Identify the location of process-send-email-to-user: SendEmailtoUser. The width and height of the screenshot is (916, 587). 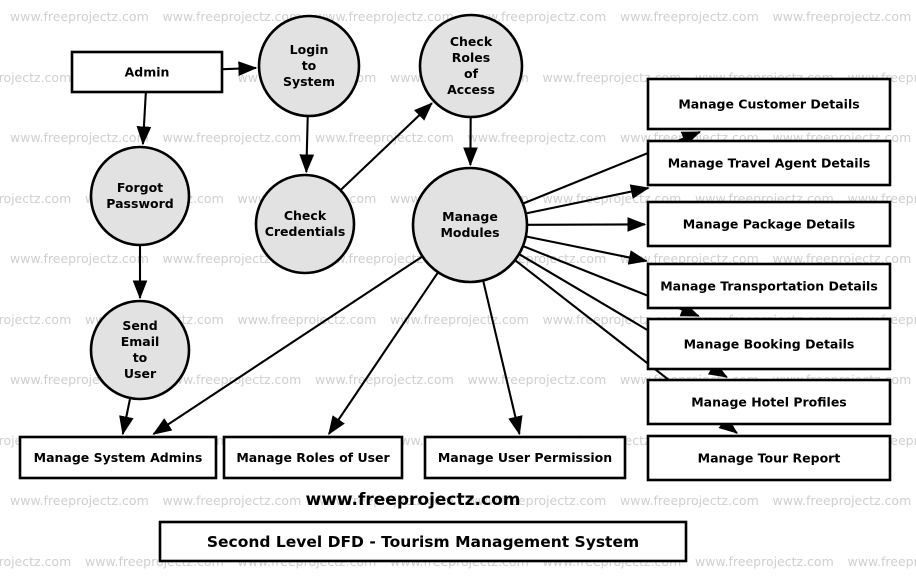
(140, 350).